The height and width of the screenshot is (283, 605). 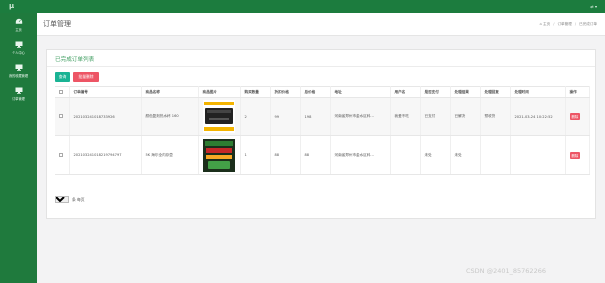 What do you see at coordinates (588, 24) in the screenshot?
I see `breadcrumb-current: 已完成订单` at bounding box center [588, 24].